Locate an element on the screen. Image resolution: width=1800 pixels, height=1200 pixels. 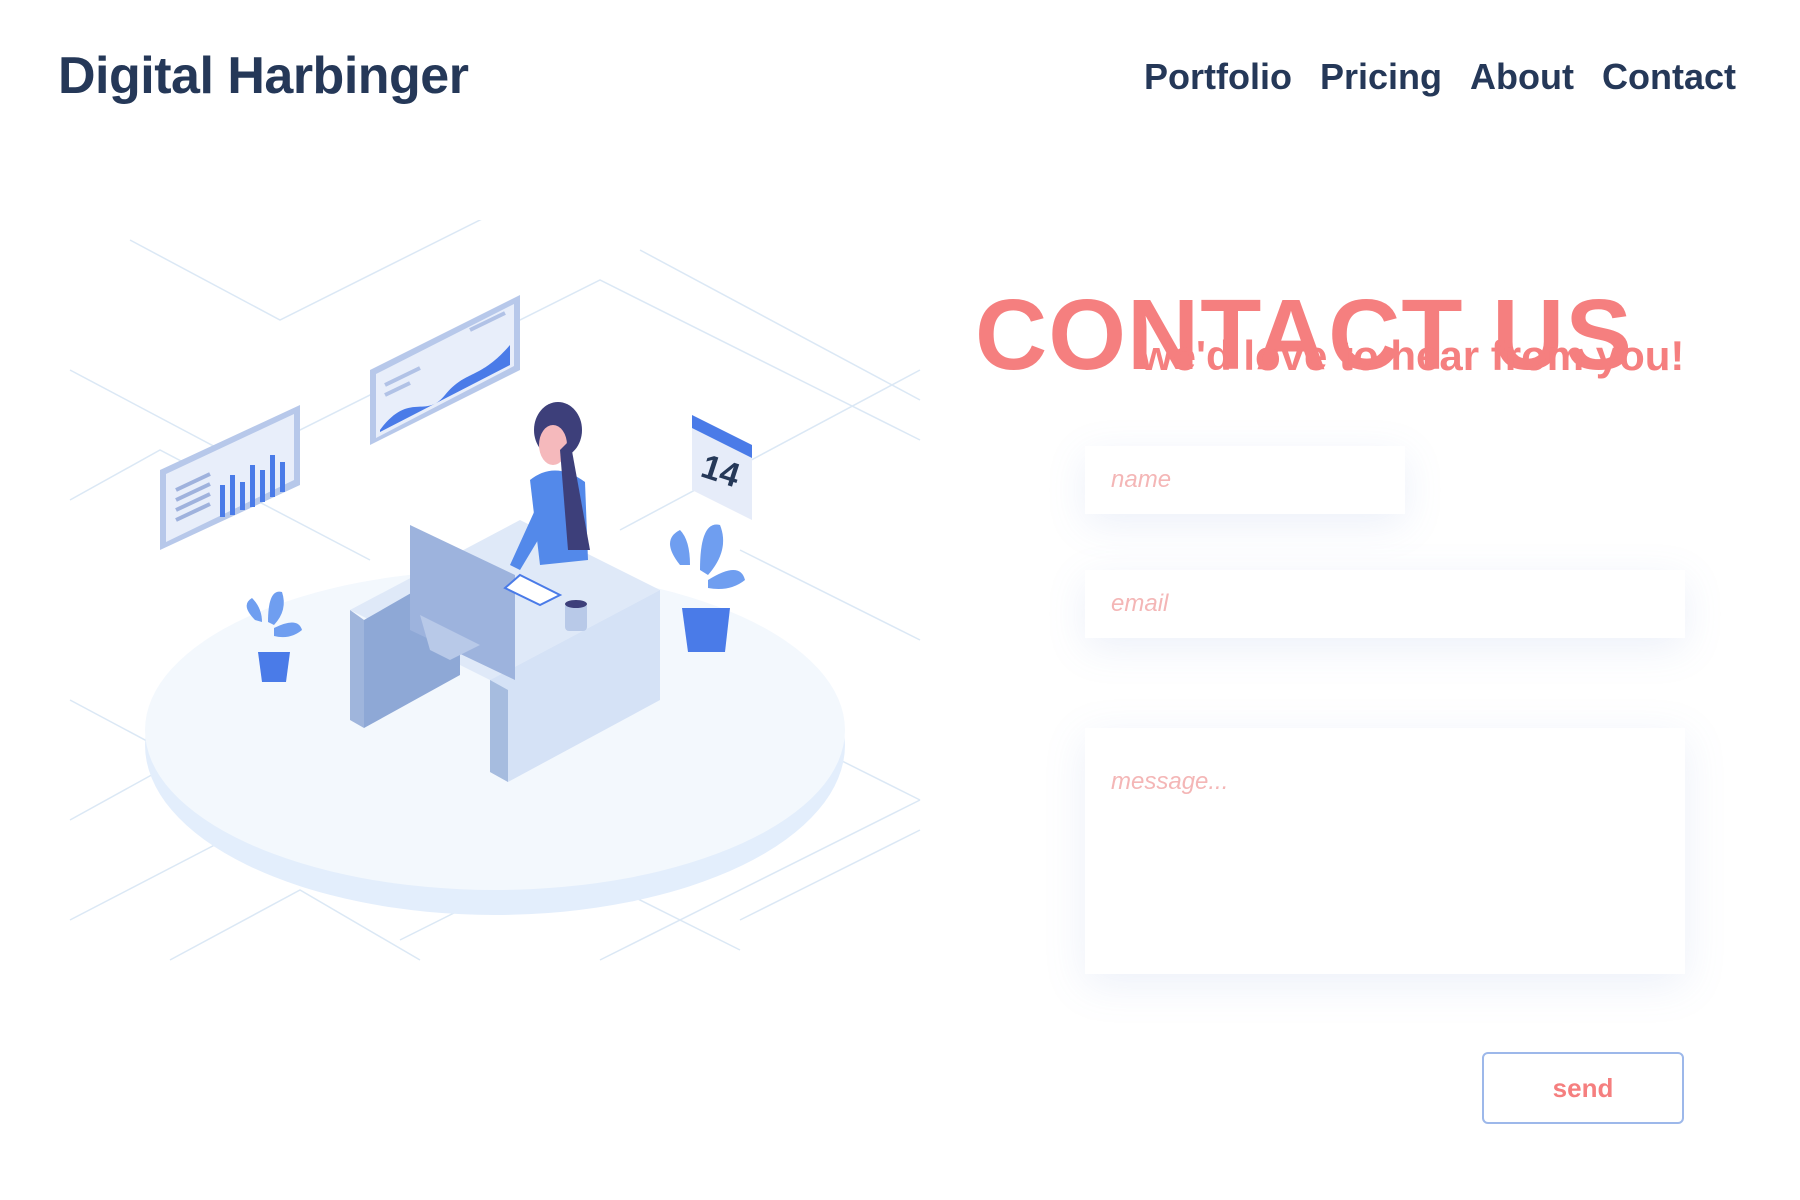
page-subtitle: we'd love to hear from you! is located at coordinates (1412, 355).